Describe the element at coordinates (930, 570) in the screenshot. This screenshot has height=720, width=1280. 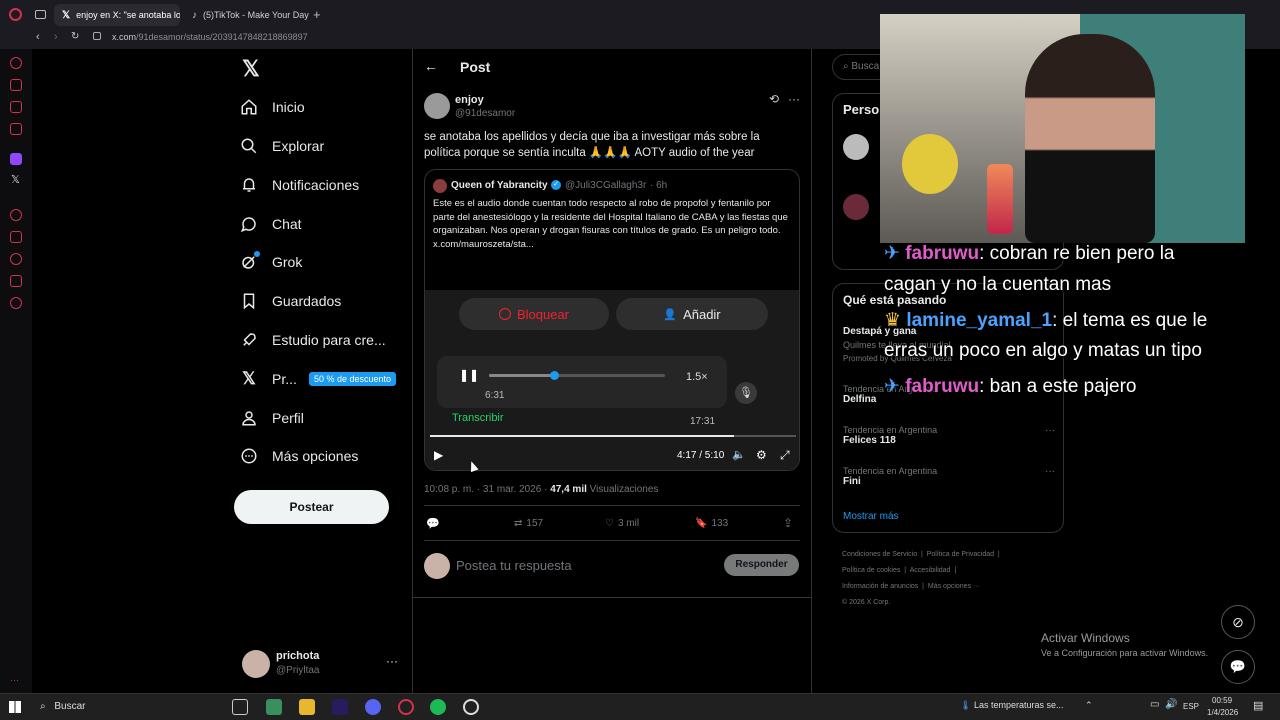
I see `footer-link: Accesibilidad` at that location.